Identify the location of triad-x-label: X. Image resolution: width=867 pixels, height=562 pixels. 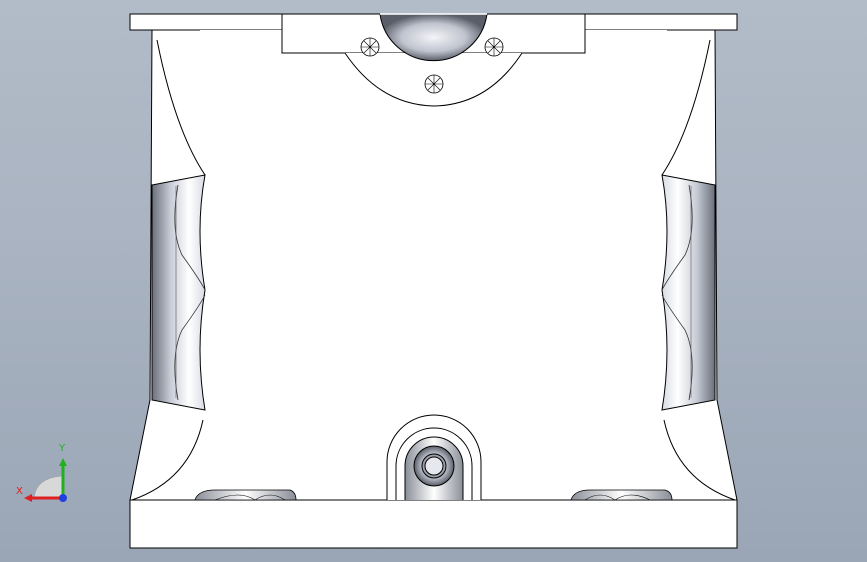
(19, 491).